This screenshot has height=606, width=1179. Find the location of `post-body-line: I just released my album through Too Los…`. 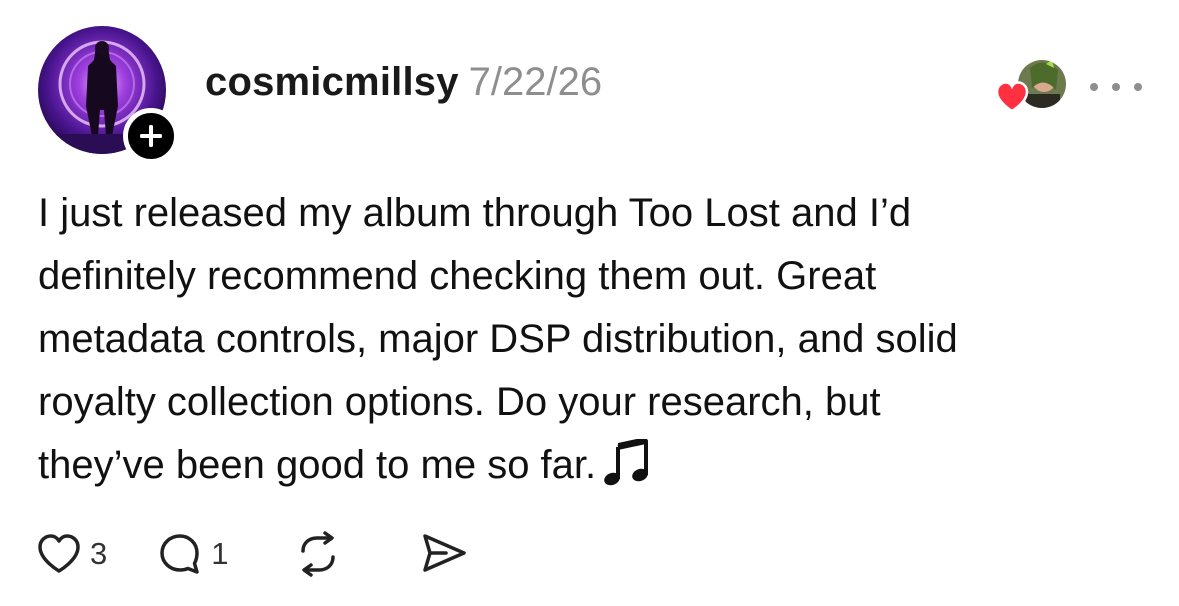

post-body-line: I just released my album through Too Los… is located at coordinates (475, 213).